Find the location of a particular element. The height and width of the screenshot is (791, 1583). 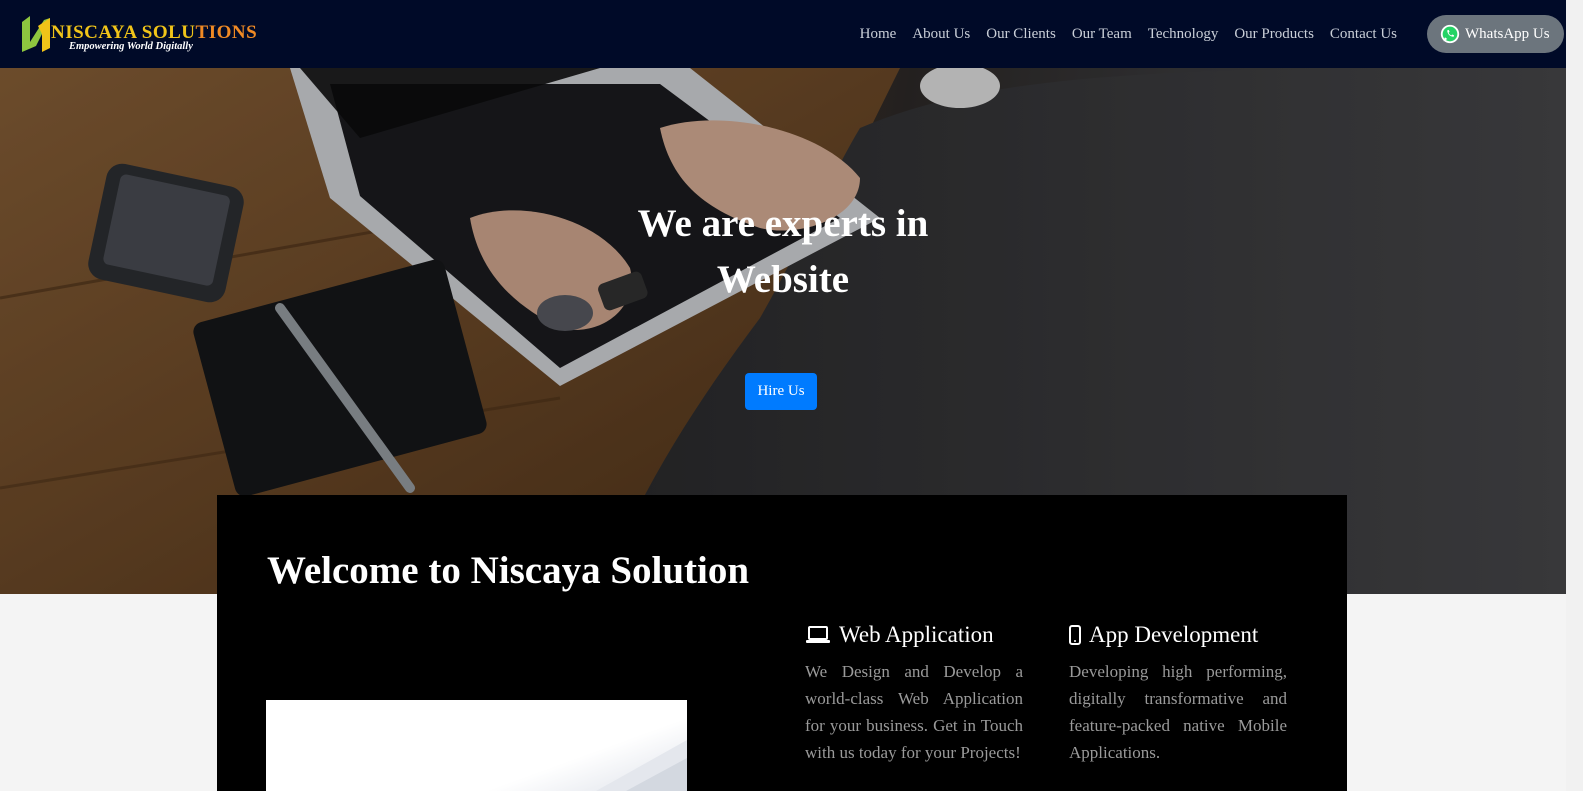

nav-our-team: Our Team is located at coordinates (1102, 34).